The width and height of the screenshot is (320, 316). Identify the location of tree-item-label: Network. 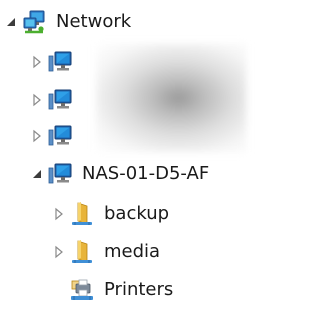
(94, 21).